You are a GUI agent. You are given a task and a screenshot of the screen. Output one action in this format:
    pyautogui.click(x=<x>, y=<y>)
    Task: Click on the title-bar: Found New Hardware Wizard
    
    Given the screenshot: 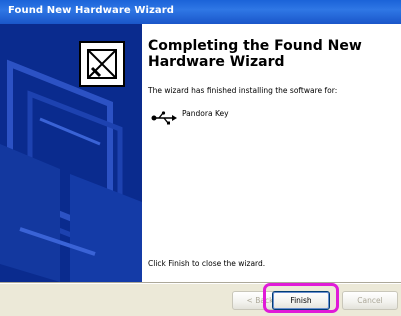 What is the action you would take?
    pyautogui.click(x=200, y=12)
    